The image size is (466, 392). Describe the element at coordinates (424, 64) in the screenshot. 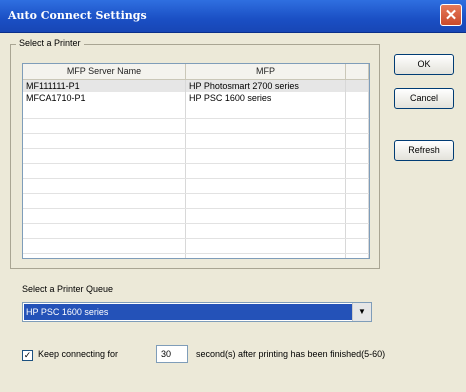

I see `ok-button: OK` at that location.